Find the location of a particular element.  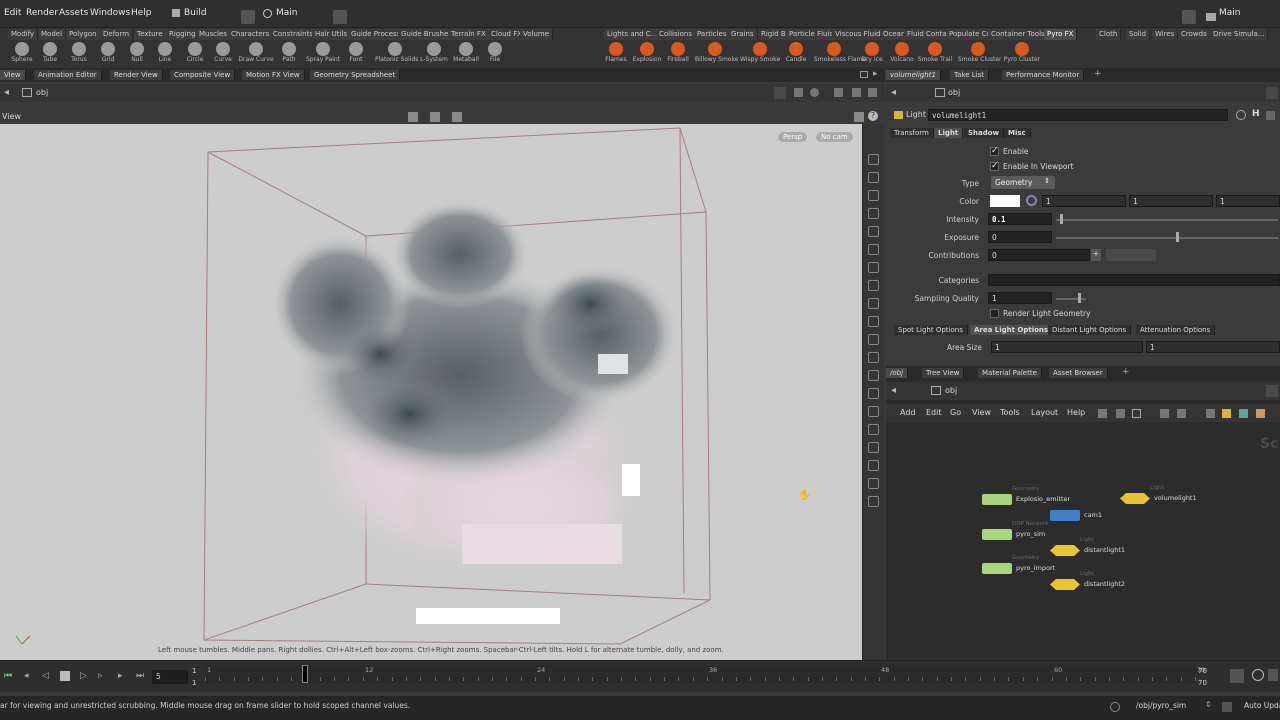

shelf-tab-modify: Modify is located at coordinates (23, 34).